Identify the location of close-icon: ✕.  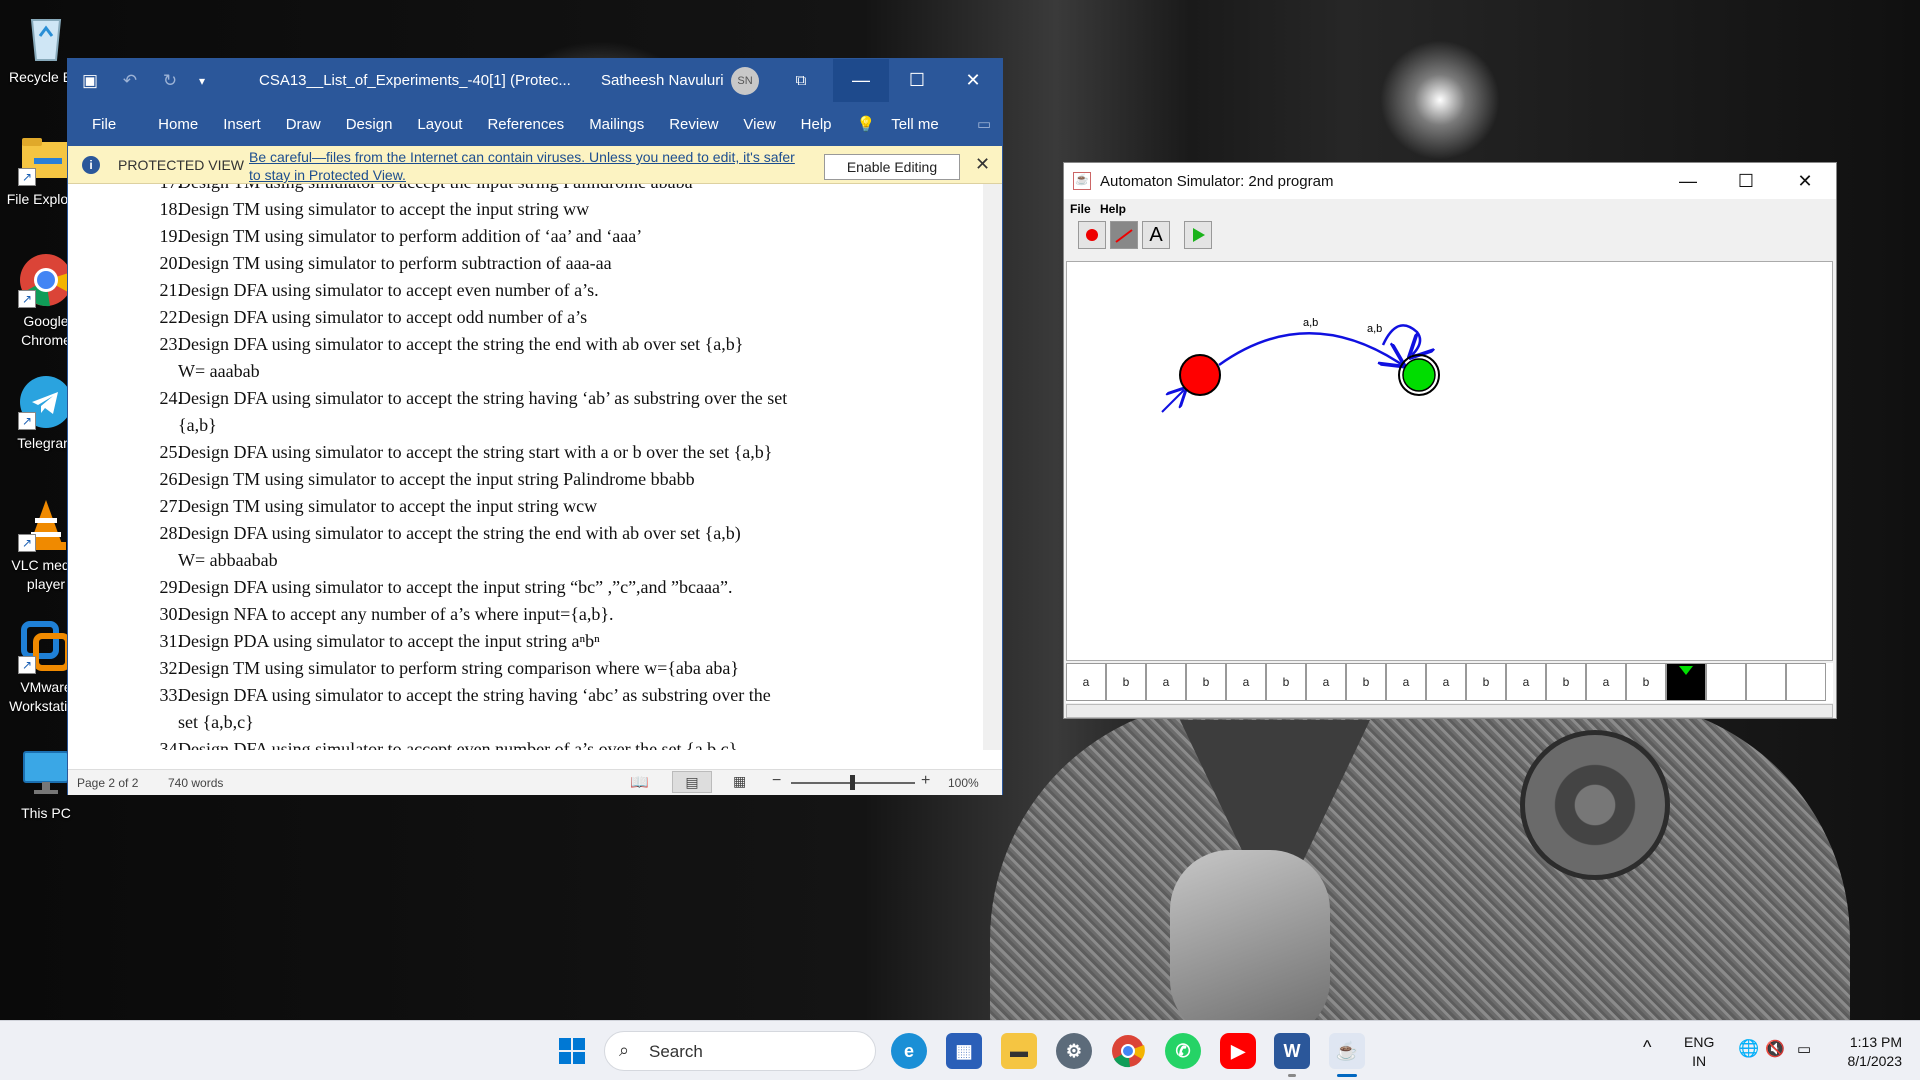
(982, 164).